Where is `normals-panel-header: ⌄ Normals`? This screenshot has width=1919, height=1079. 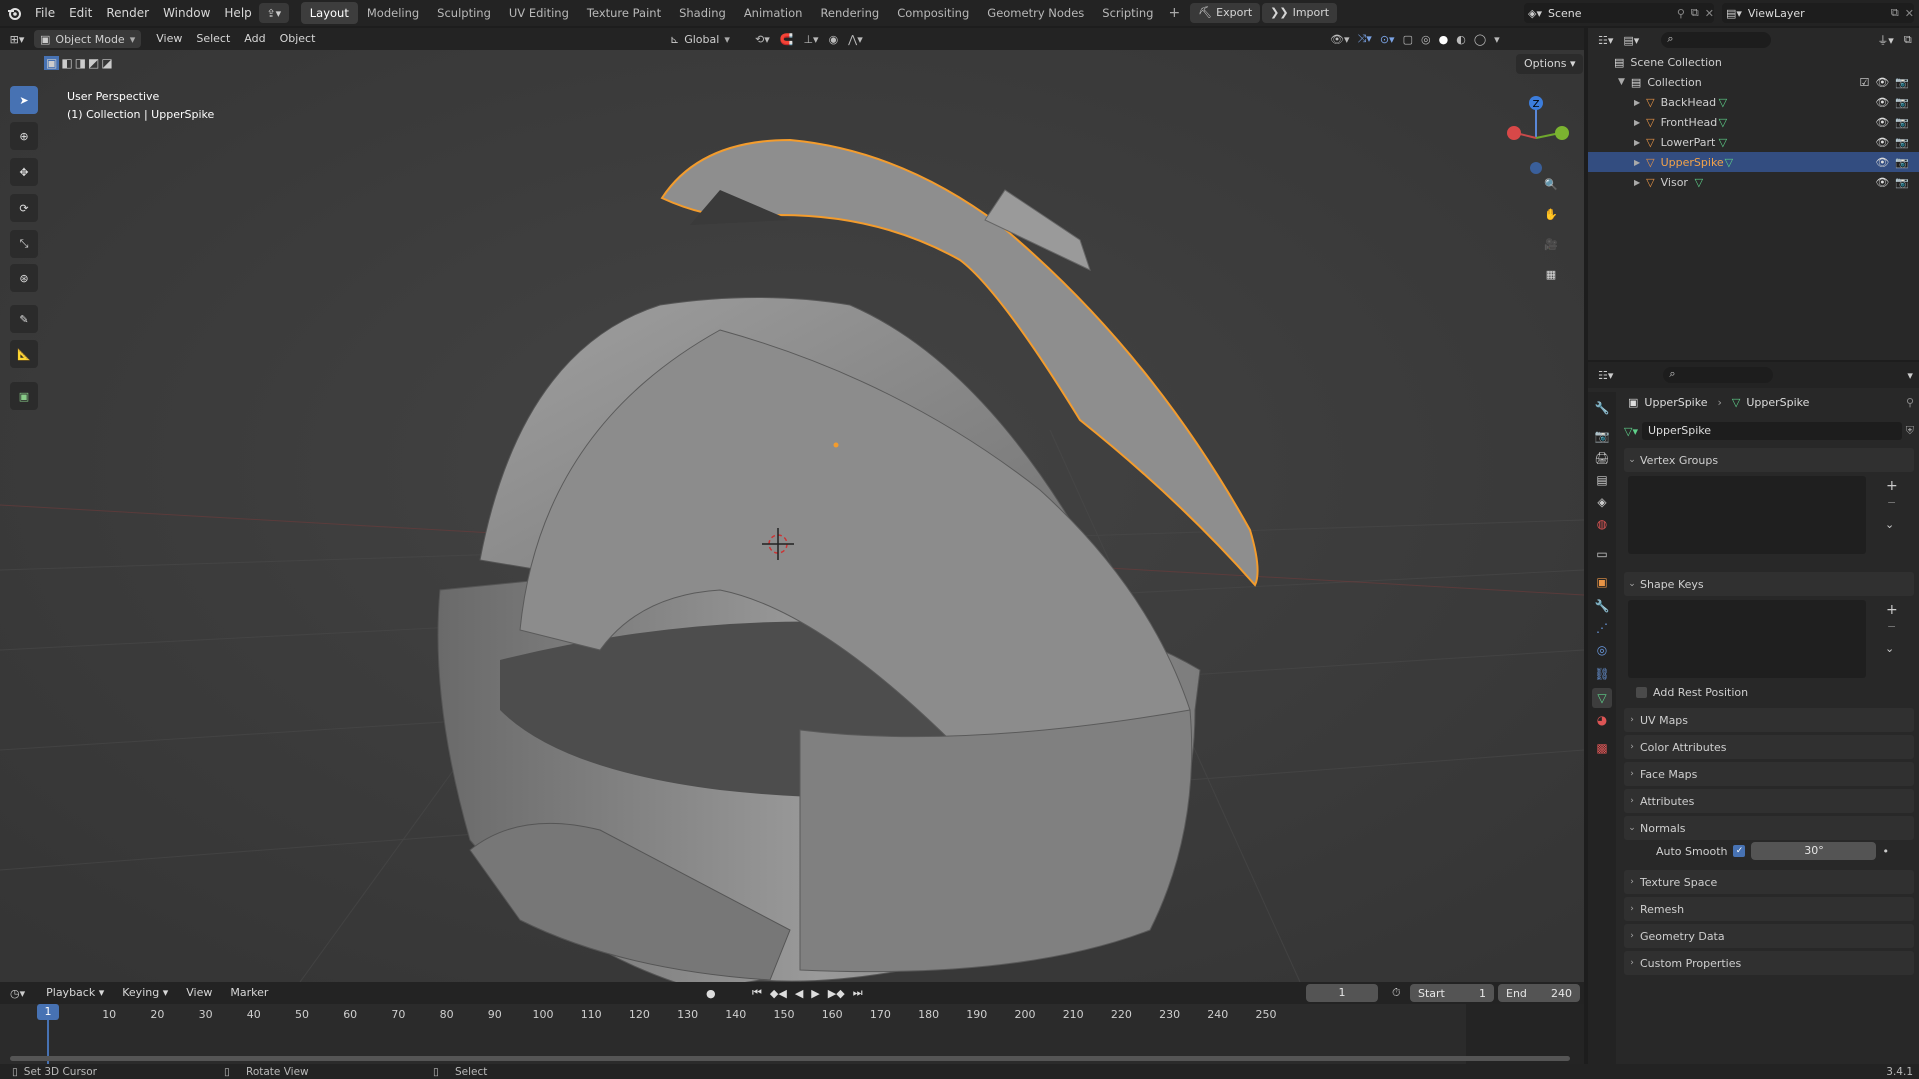
normals-panel-header: ⌄ Normals is located at coordinates (1769, 828).